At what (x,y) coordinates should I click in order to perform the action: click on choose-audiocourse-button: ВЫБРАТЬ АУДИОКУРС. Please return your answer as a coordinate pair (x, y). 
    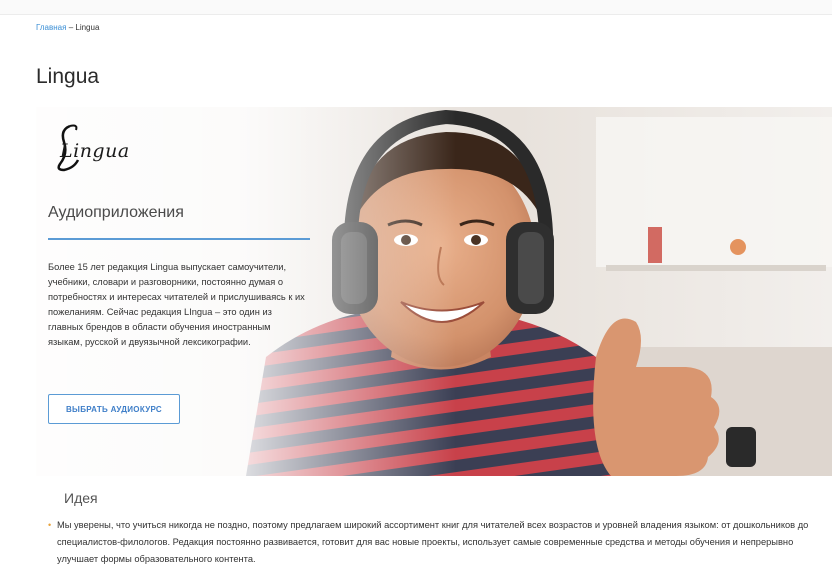
    Looking at the image, I should click on (114, 409).